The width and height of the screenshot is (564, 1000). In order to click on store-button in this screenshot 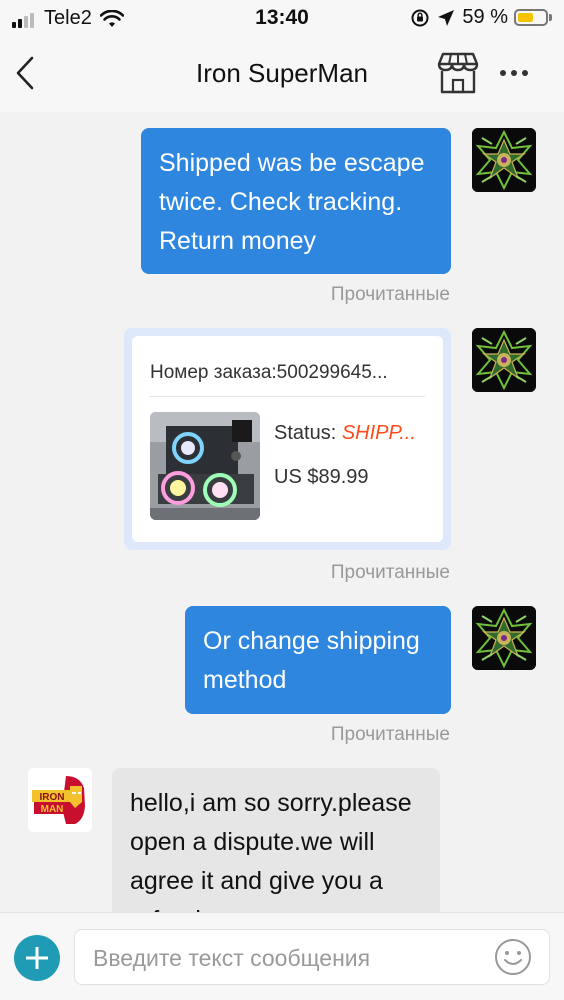, I will do `click(458, 73)`.